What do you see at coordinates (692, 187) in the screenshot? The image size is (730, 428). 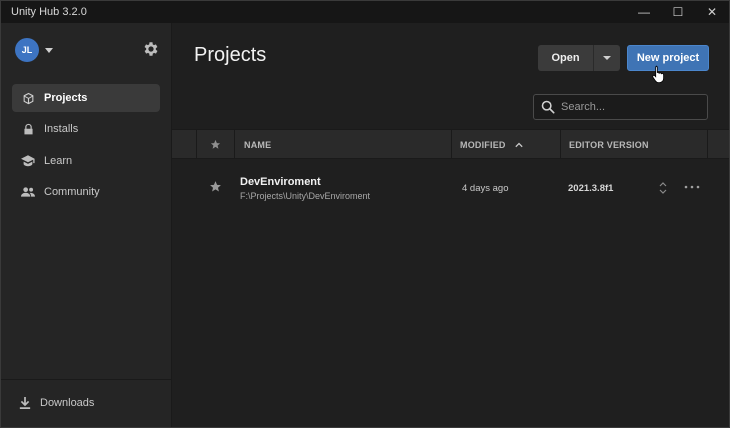 I see `more-options-icon` at bounding box center [692, 187].